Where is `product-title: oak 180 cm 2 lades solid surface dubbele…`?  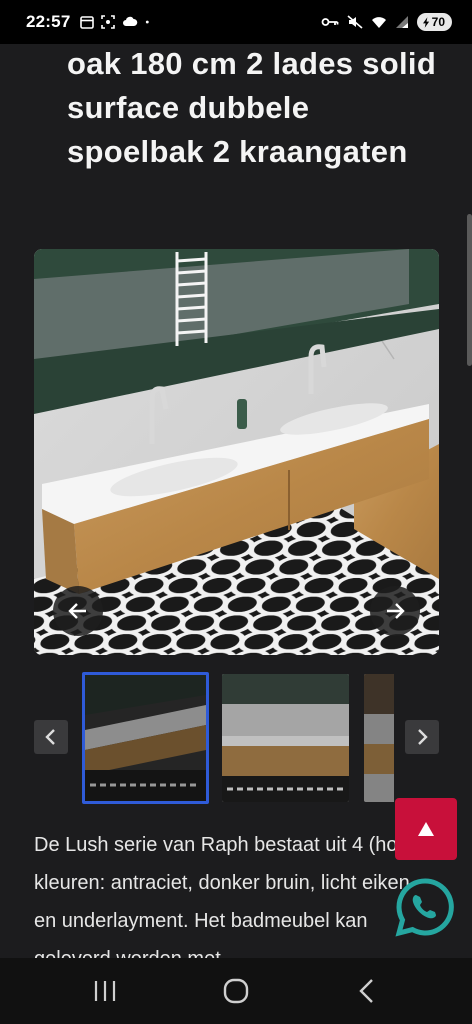 product-title: oak 180 cm 2 lades solid surface dubbele… is located at coordinates (252, 107).